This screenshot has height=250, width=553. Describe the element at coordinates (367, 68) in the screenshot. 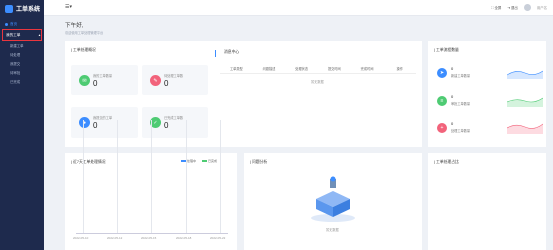

I see `col-finish: 完成时间` at that location.